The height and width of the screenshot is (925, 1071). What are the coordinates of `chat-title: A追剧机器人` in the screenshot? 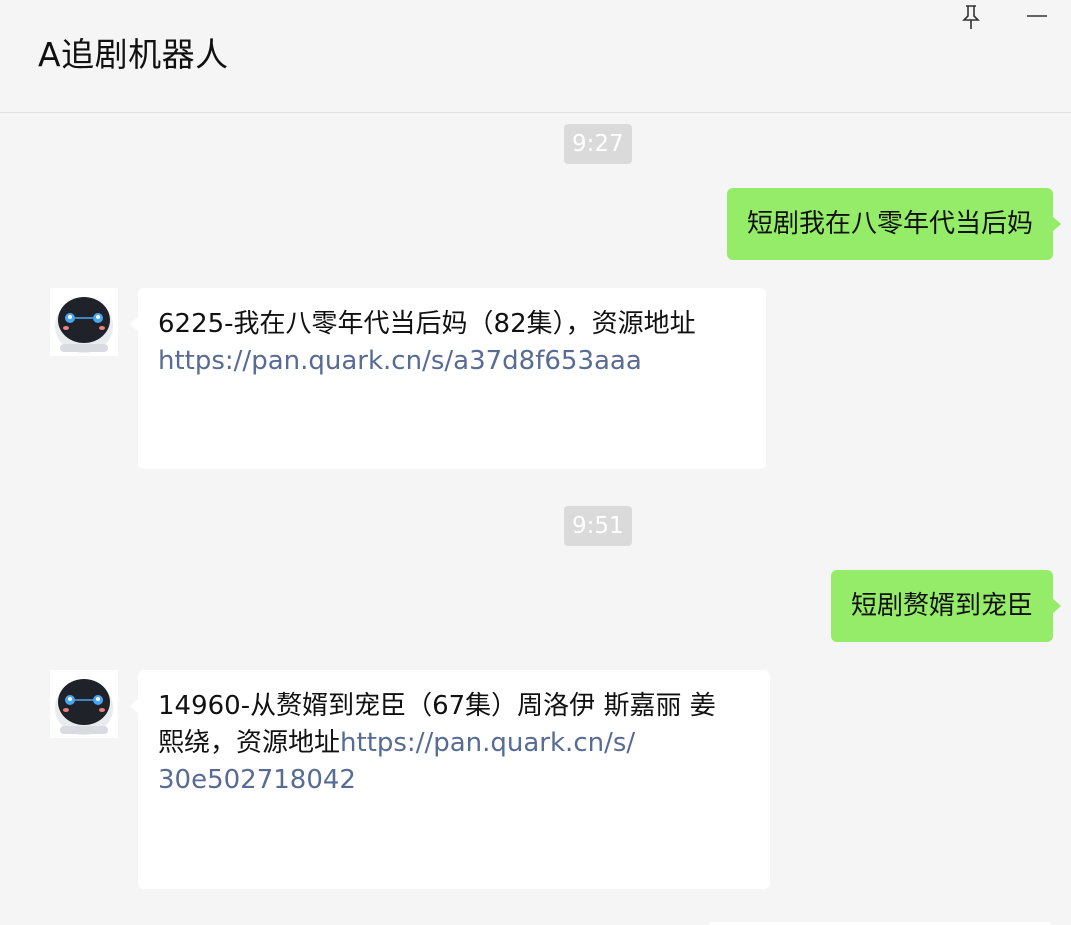 It's located at (133, 54).